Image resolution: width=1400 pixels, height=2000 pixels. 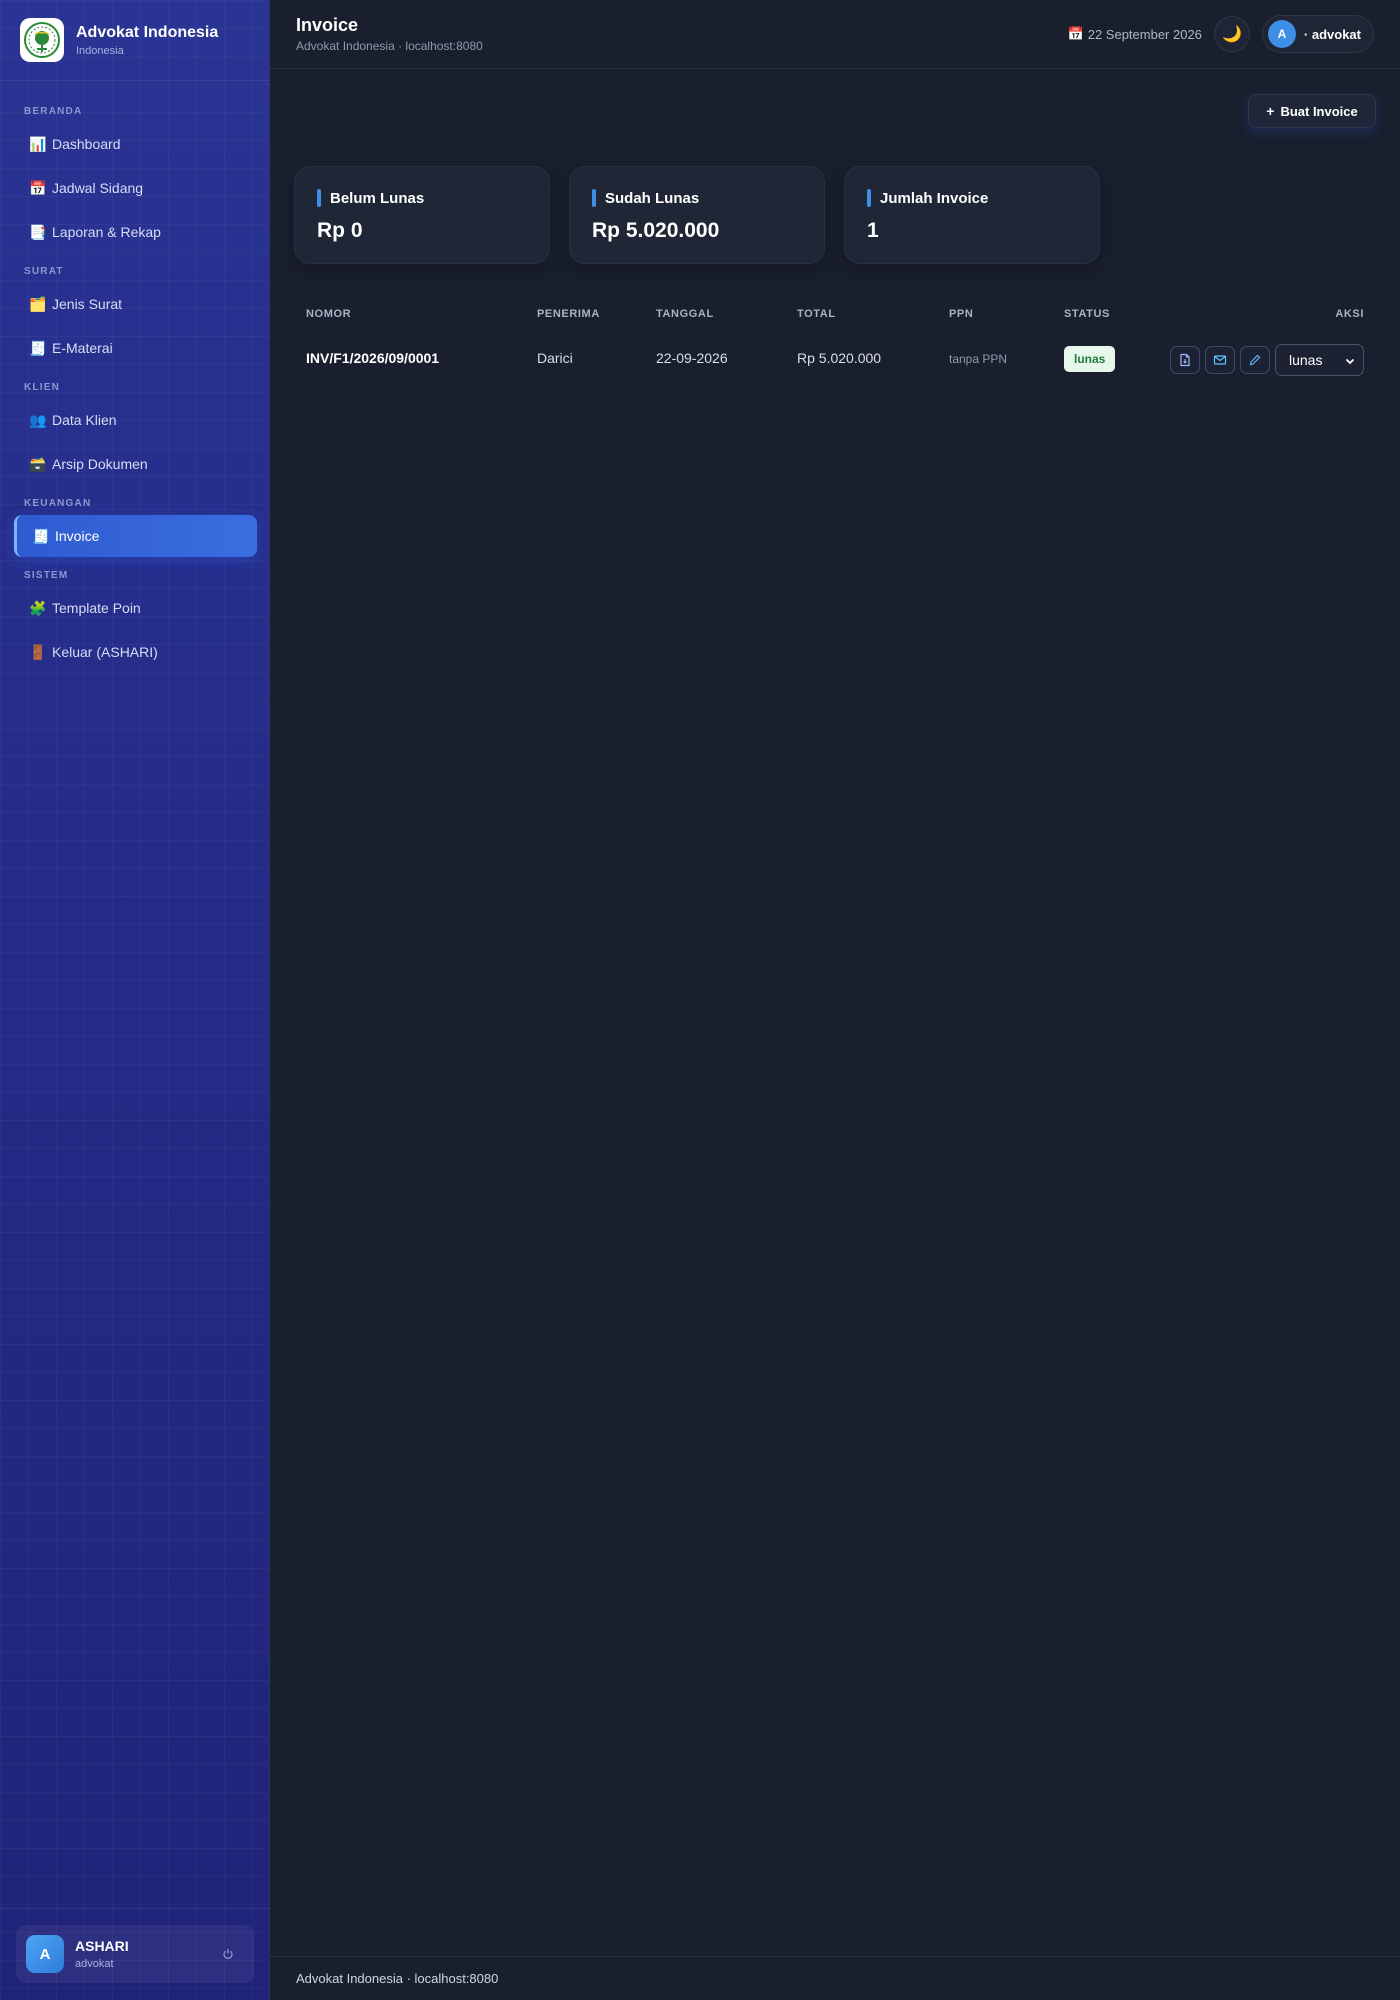 I want to click on invoice-number: INV/F1/2026/09/0001, so click(x=373, y=358).